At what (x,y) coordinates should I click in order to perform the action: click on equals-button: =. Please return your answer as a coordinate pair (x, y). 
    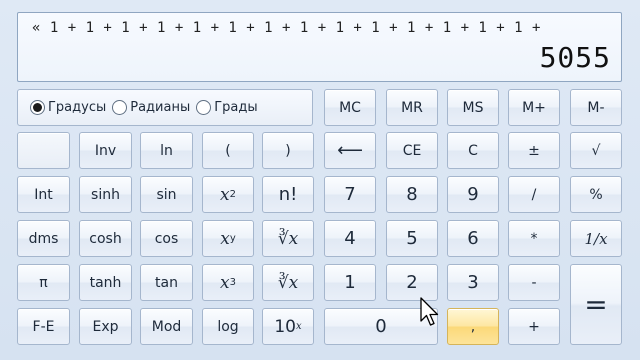
    Looking at the image, I should click on (596, 304).